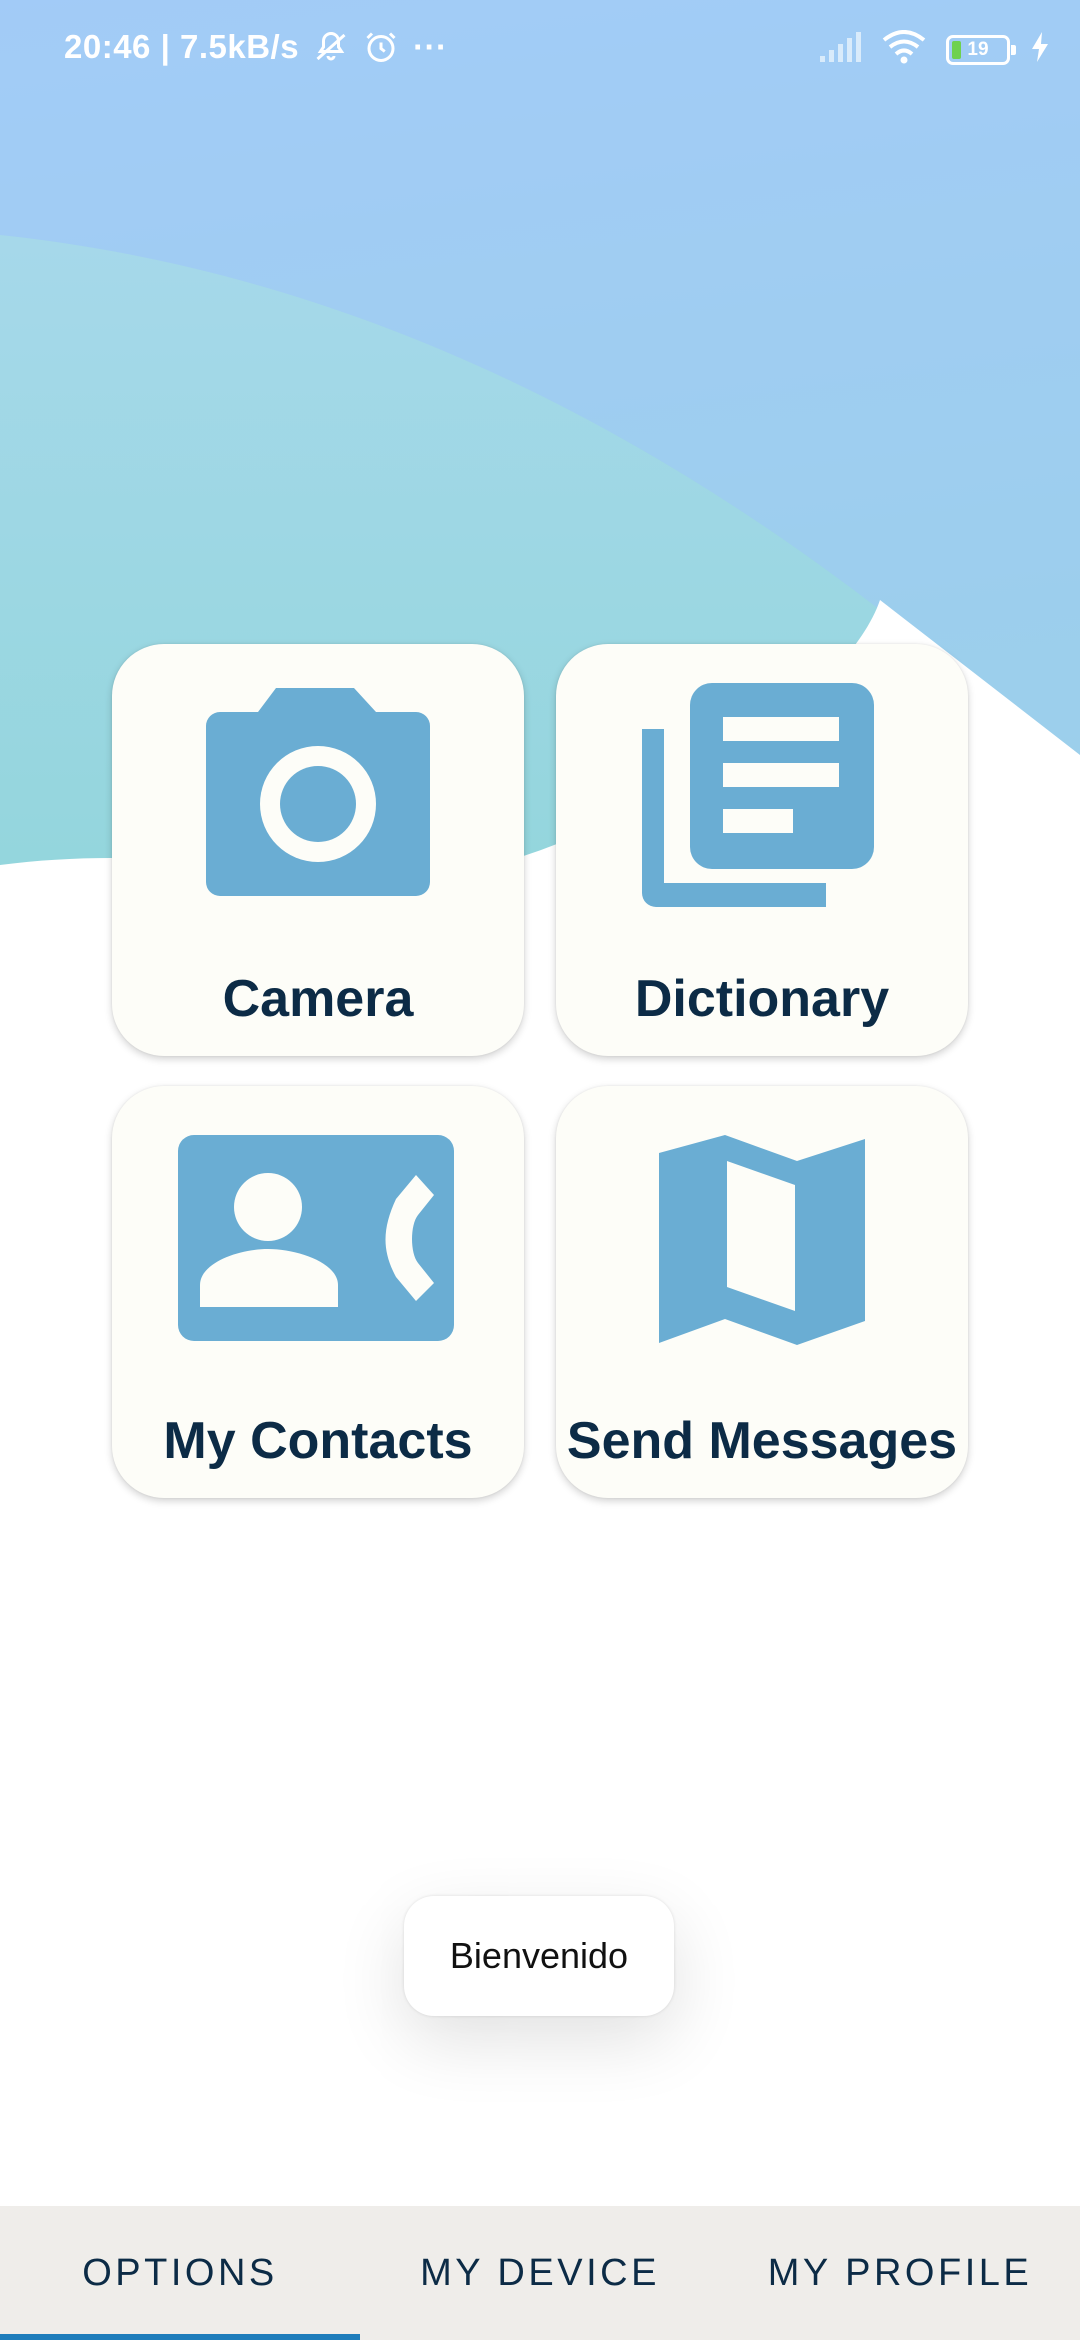 This screenshot has width=1080, height=2340. What do you see at coordinates (904, 49) in the screenshot?
I see `wifi-icon` at bounding box center [904, 49].